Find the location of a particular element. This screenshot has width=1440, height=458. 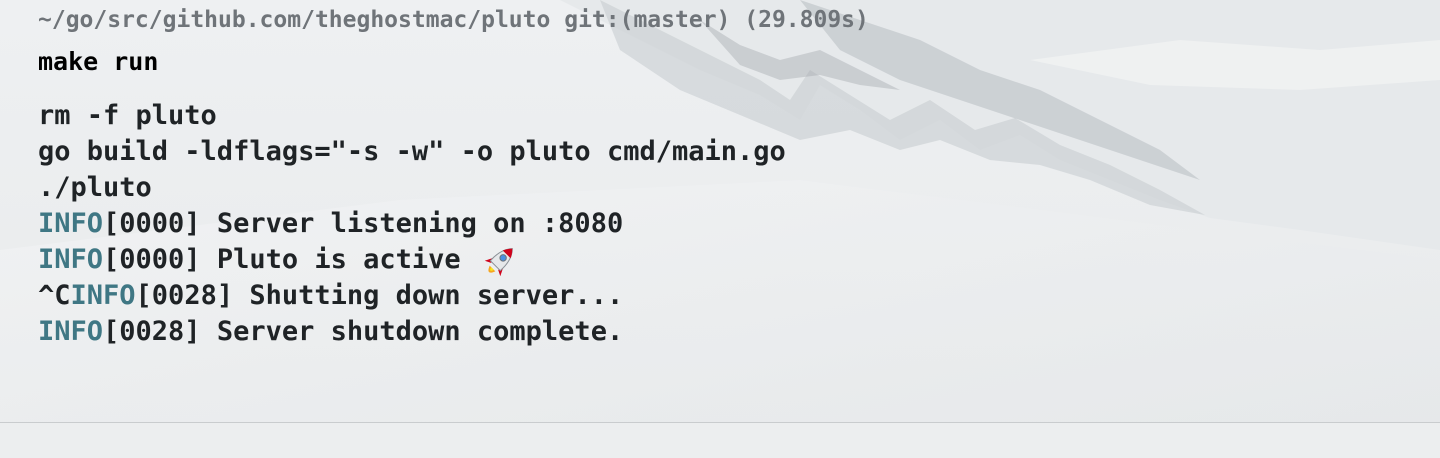

terminal-input-area is located at coordinates (720, 440).